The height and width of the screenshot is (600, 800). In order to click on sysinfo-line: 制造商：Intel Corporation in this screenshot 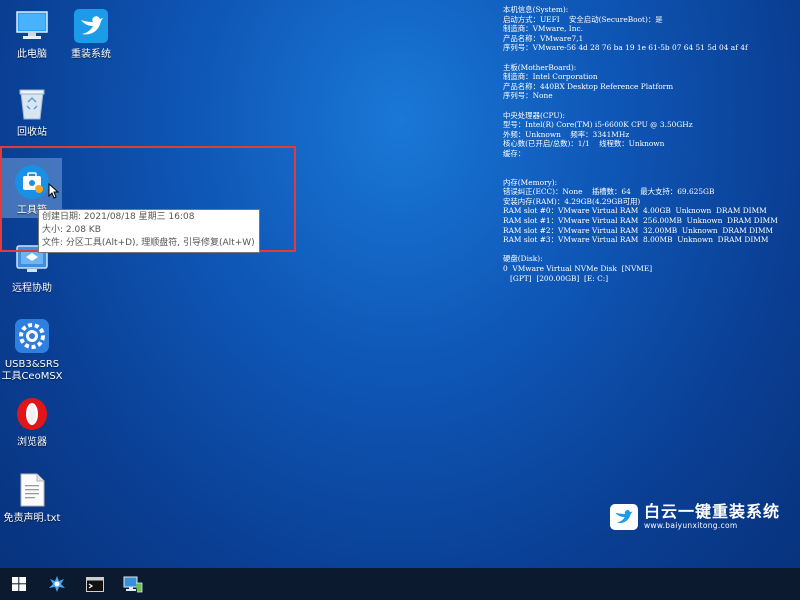, I will do `click(550, 77)`.